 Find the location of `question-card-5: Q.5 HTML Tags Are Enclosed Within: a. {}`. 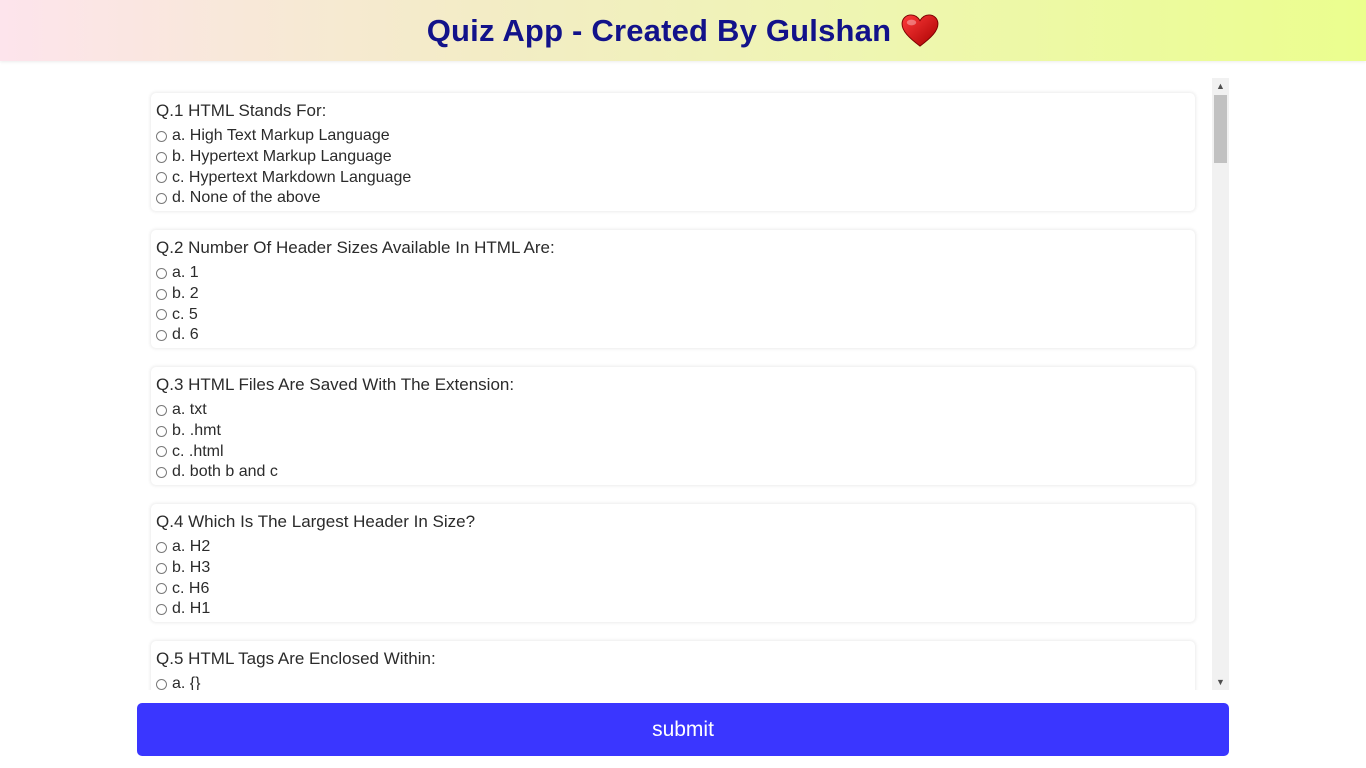

question-card-5: Q.5 HTML Tags Are Enclosed Within: a. {} is located at coordinates (673, 665).